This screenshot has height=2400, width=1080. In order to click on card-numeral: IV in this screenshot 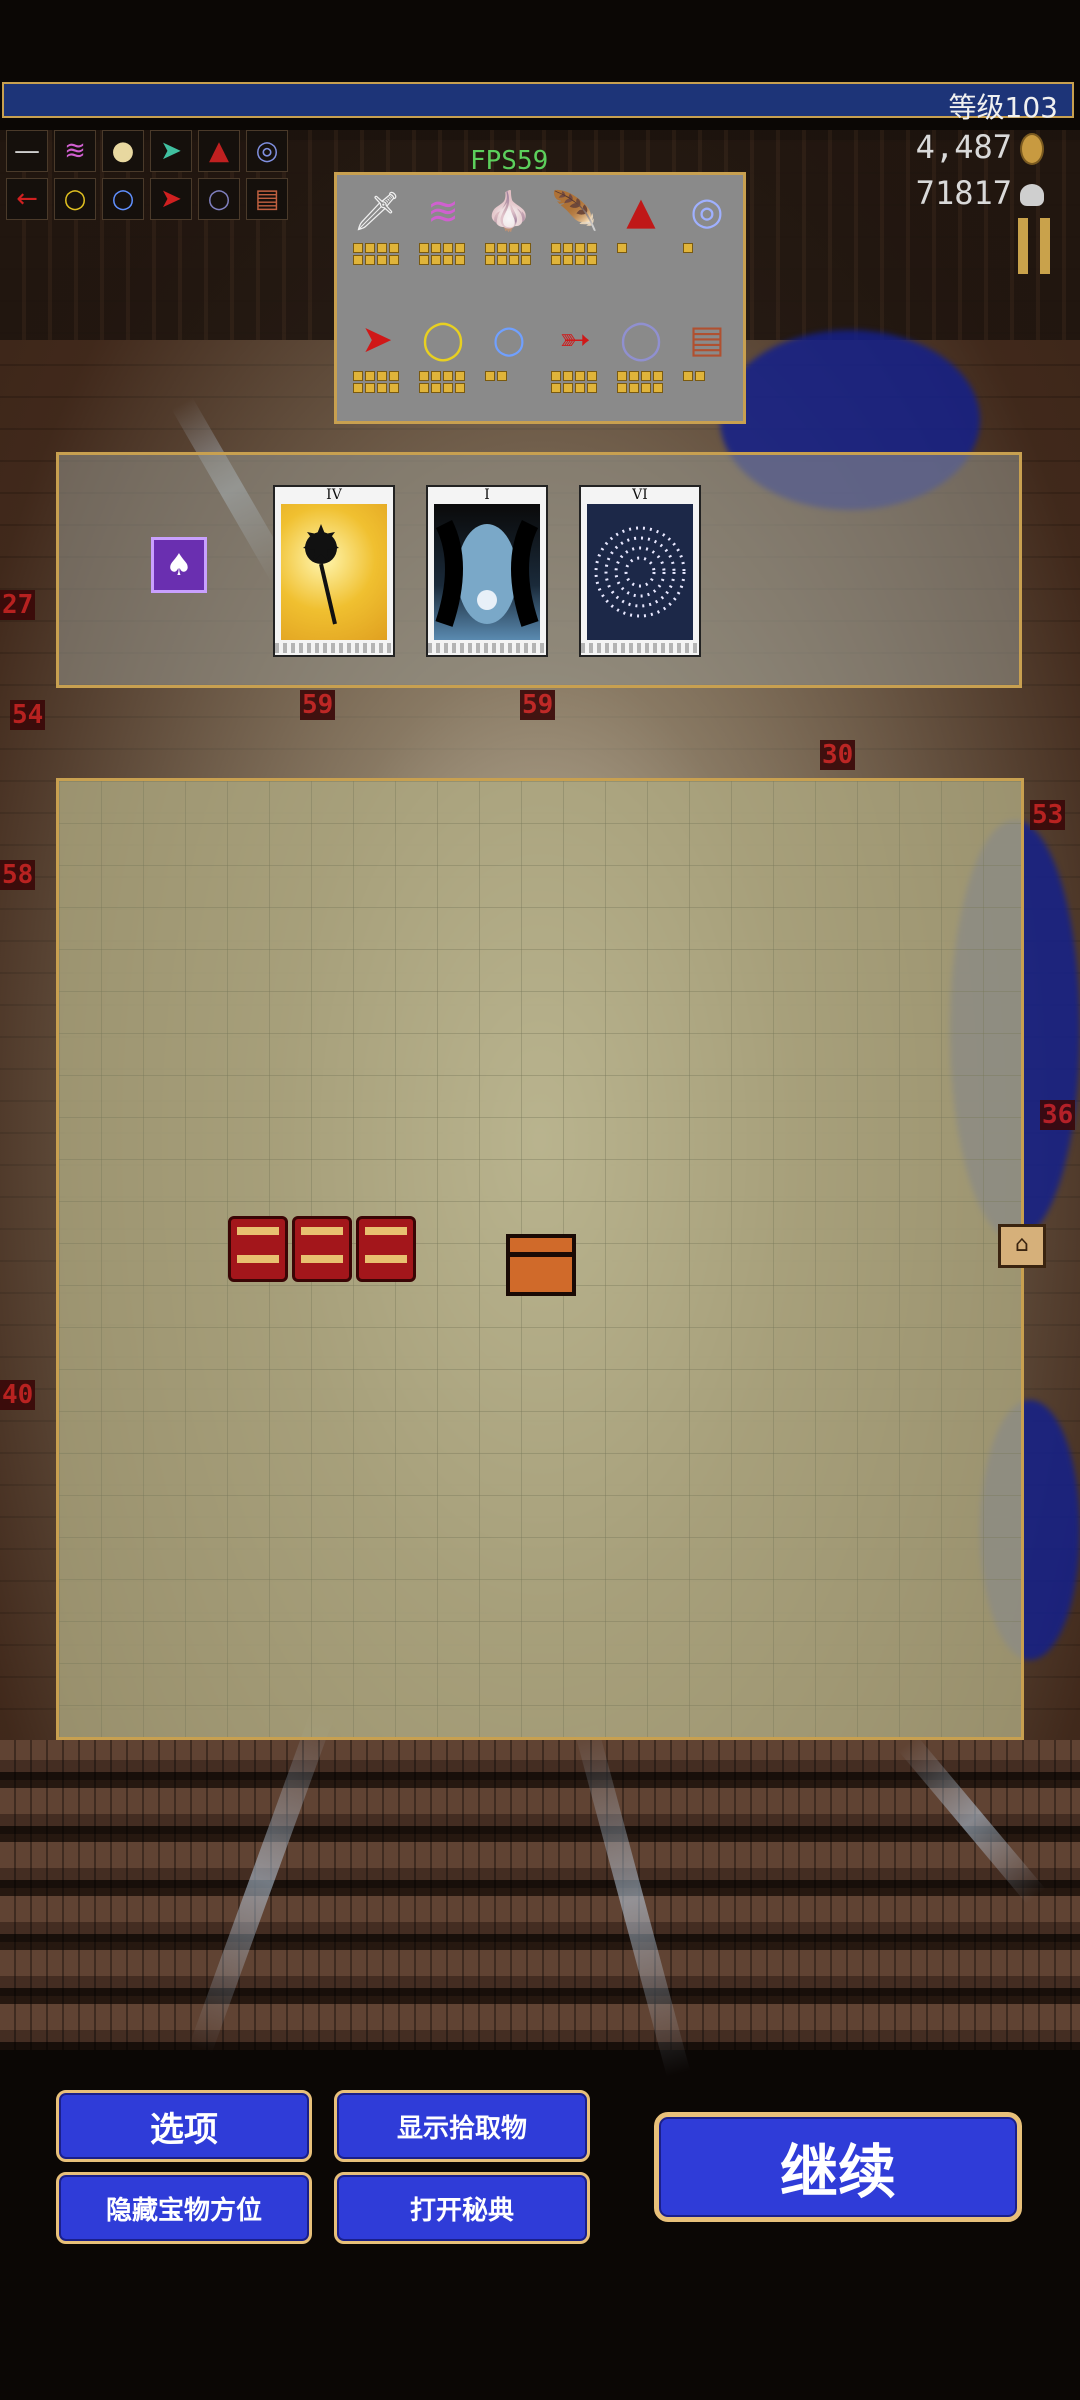, I will do `click(334, 495)`.